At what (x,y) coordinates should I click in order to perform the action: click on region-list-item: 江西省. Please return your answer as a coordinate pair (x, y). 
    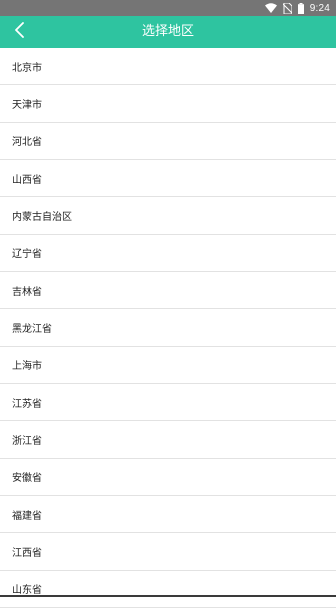
    Looking at the image, I should click on (168, 552).